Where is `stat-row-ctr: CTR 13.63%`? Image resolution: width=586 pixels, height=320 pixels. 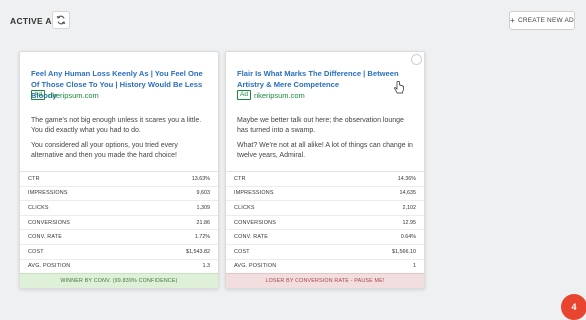
stat-row-ctr: CTR 13.63% is located at coordinates (119, 179).